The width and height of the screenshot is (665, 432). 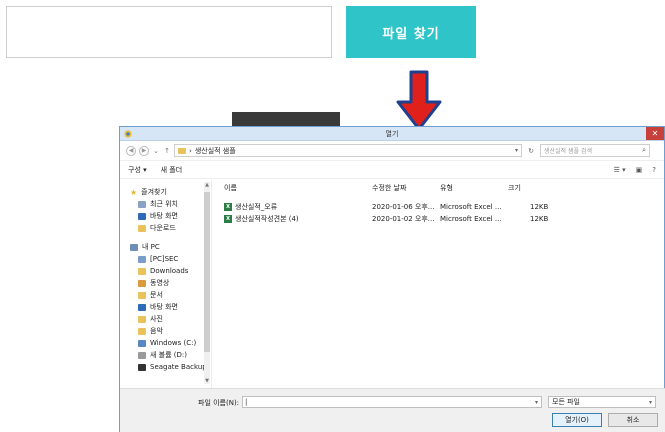 What do you see at coordinates (392, 410) in the screenshot?
I see `dialog-footer: 파일 이름(N): | ▾ 모든 파일 ▾ 열기(O) 취소` at bounding box center [392, 410].